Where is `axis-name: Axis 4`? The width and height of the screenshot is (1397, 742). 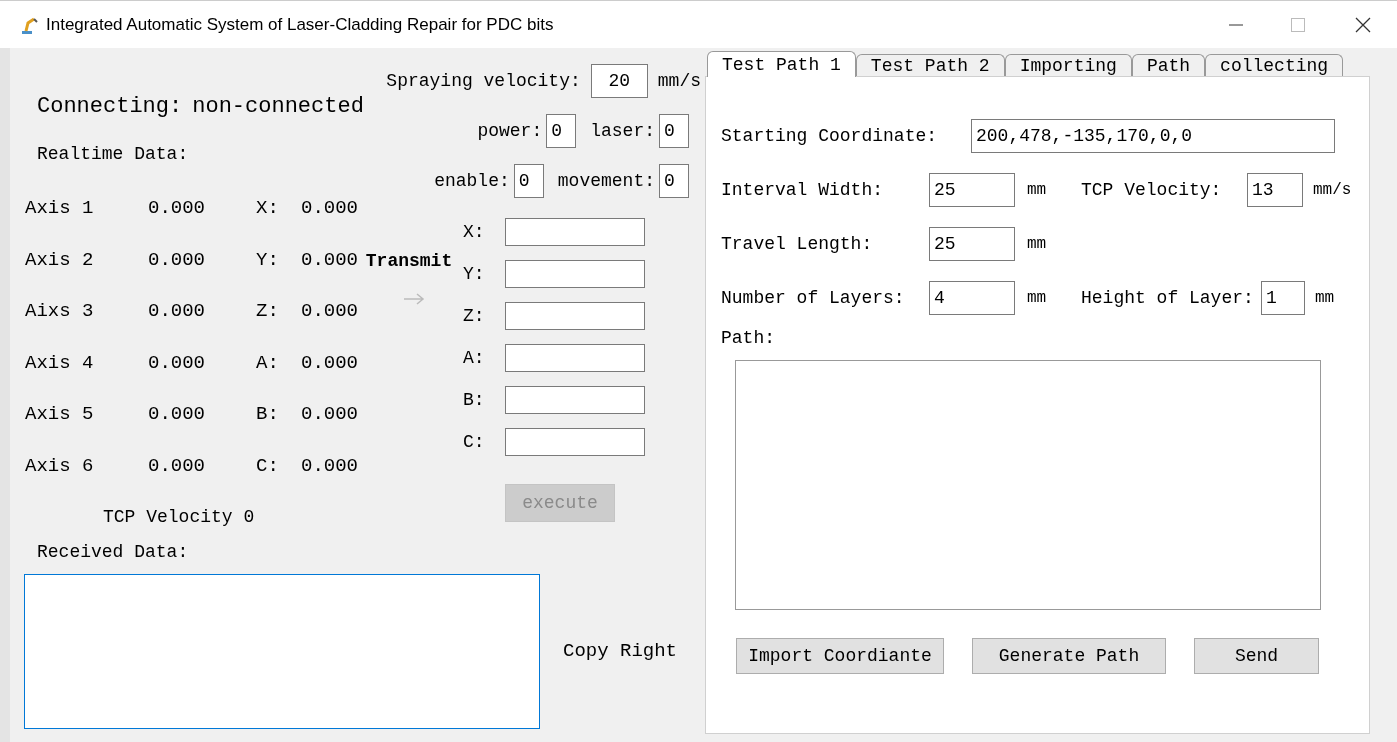 axis-name: Axis 4 is located at coordinates (60, 363).